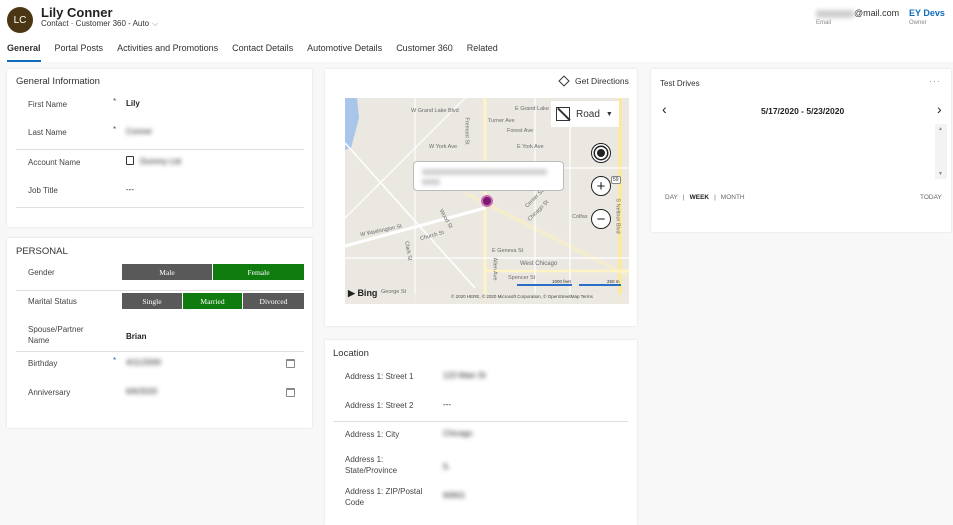  What do you see at coordinates (435, 111) in the screenshot?
I see `street-label: W Grand Lake Blvd` at bounding box center [435, 111].